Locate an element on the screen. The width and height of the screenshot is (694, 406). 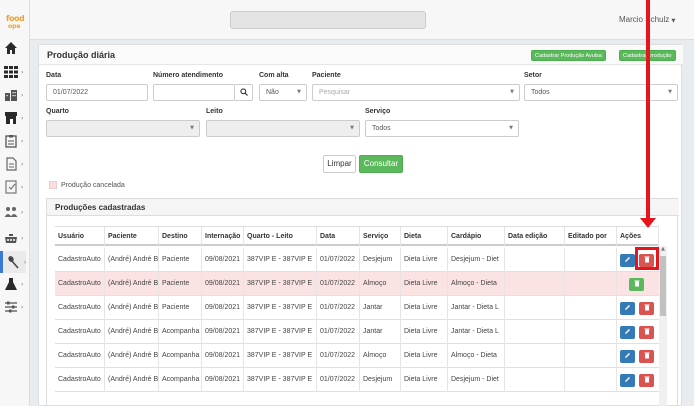
building-icon is located at coordinates (11, 95).